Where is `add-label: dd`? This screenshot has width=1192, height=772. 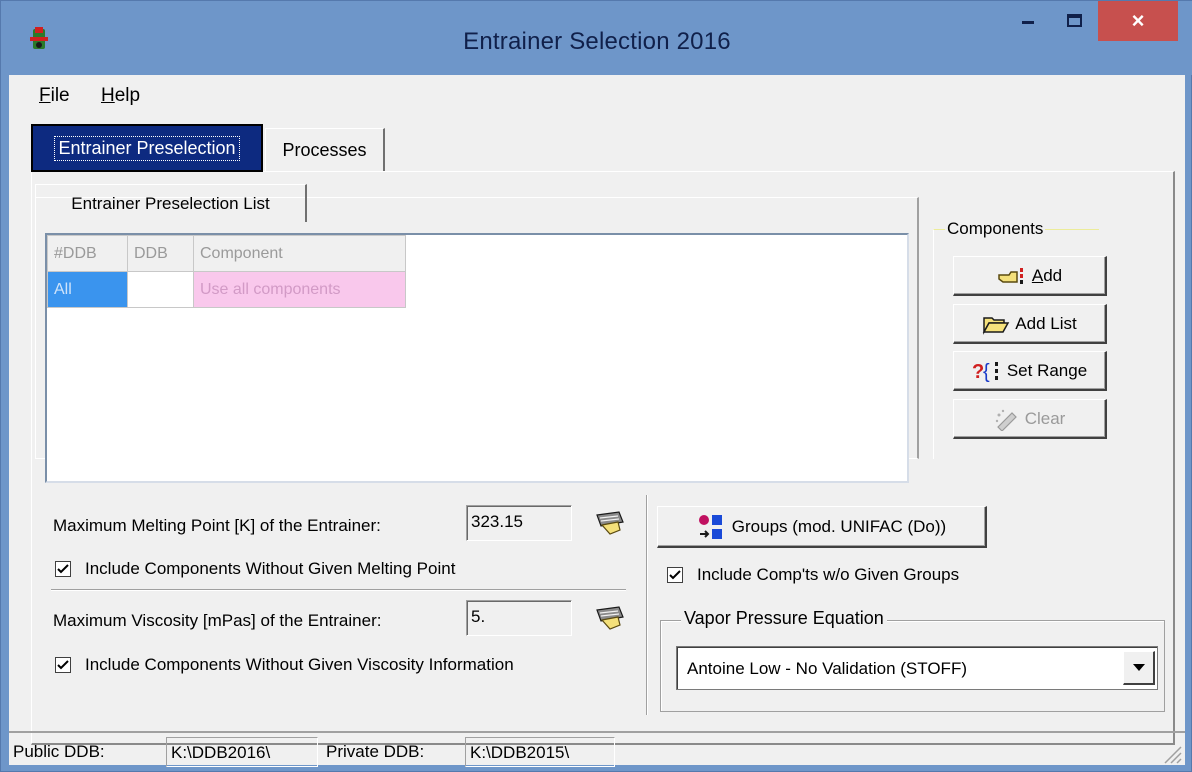
add-label: dd is located at coordinates (1053, 275).